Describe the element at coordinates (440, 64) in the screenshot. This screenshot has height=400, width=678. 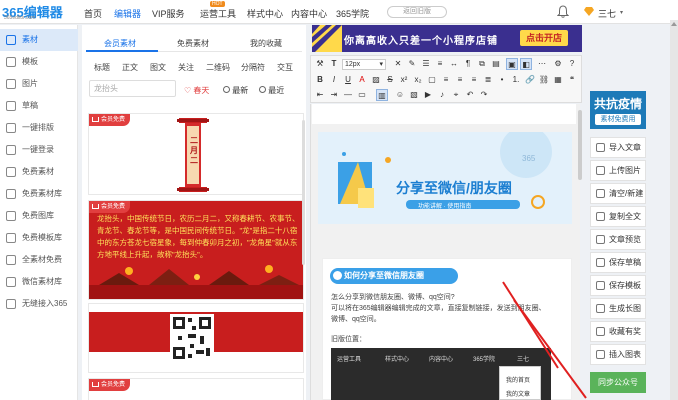
I see `line-height-icon: ≡` at that location.